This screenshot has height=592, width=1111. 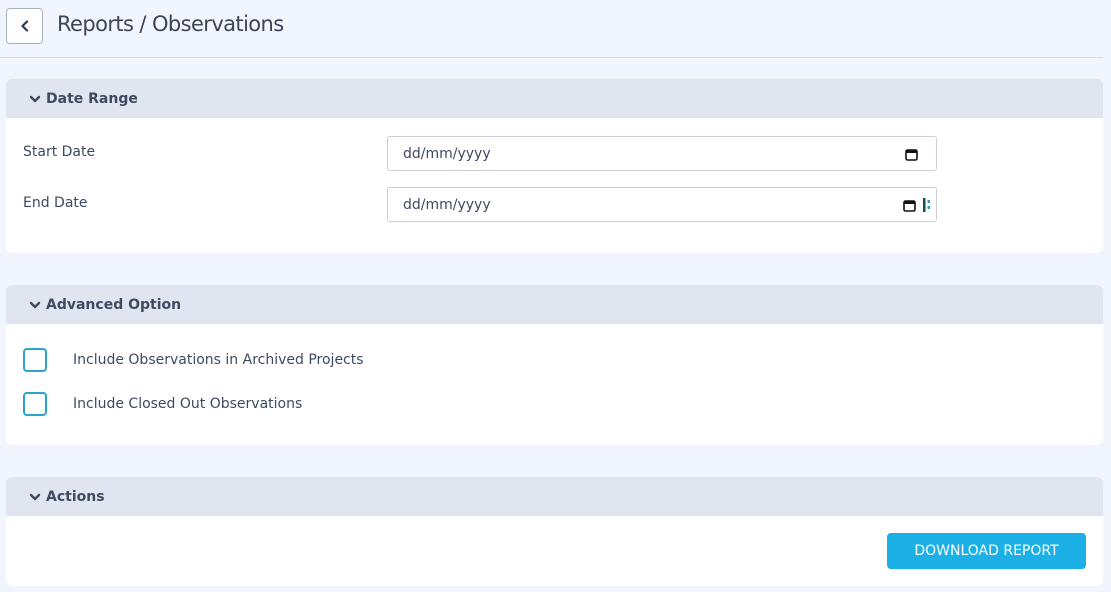 I want to click on end-date-value: dd/mm/yyyy, so click(x=447, y=204).